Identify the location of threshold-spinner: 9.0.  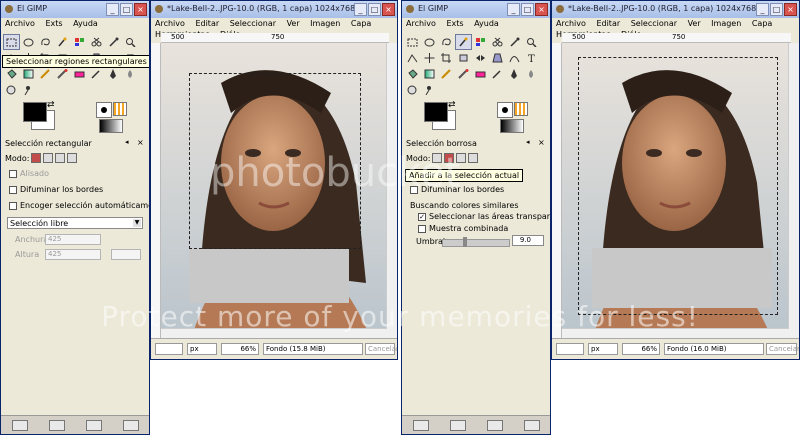
(528, 240).